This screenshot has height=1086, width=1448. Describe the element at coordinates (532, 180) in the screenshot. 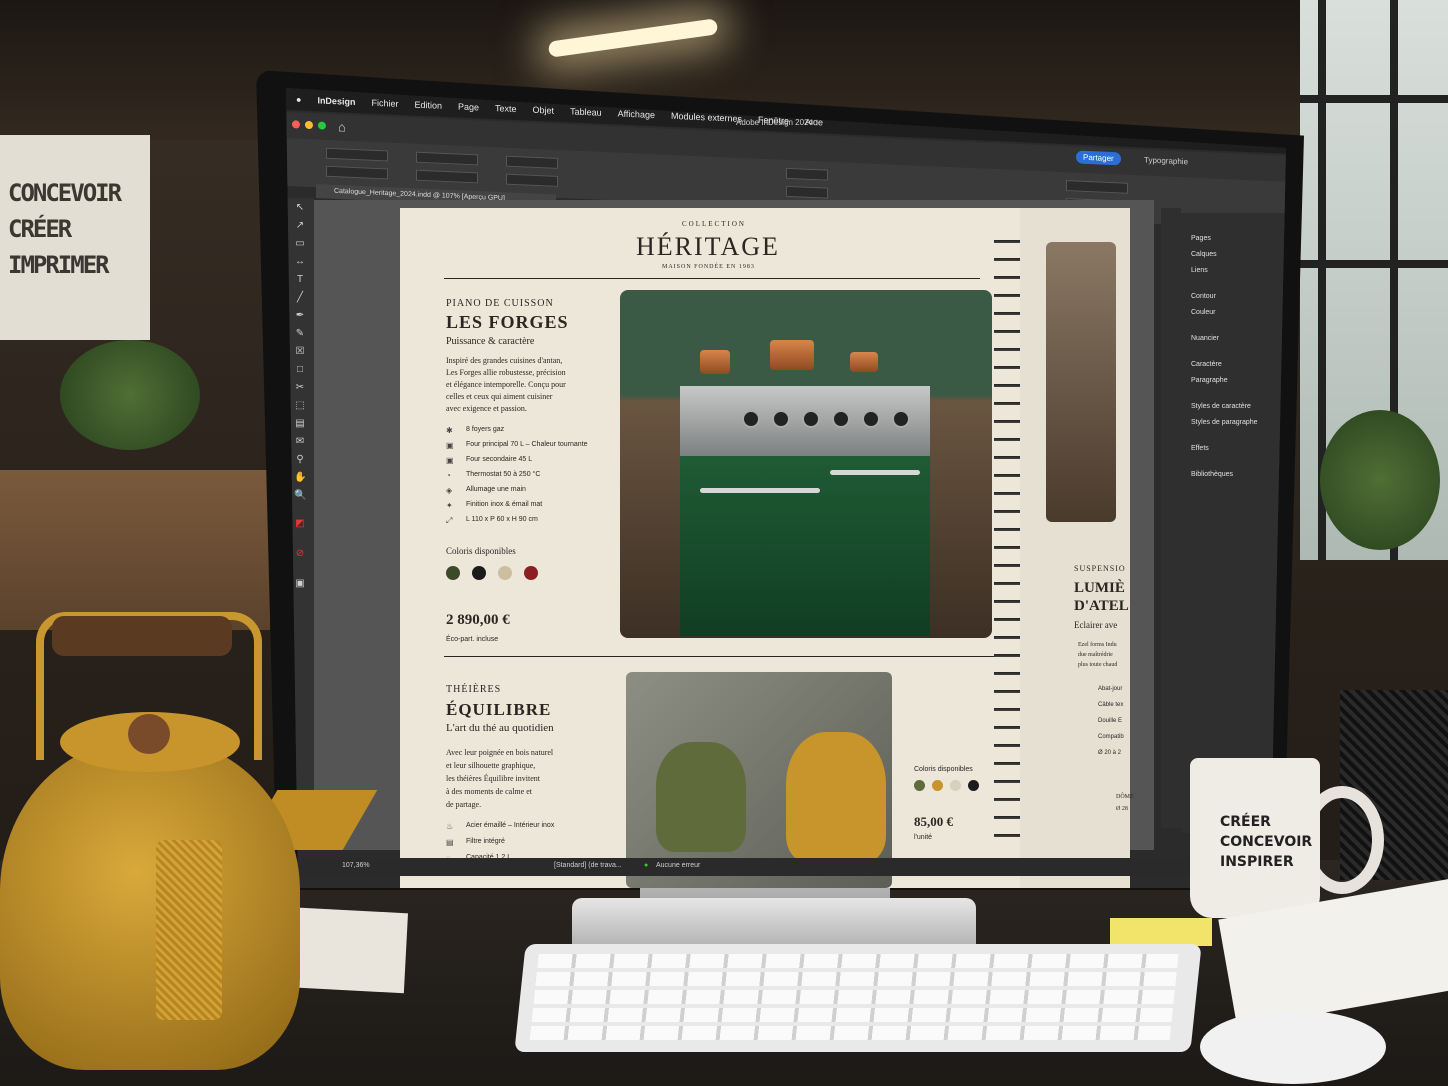

I see `rotate-field` at that location.